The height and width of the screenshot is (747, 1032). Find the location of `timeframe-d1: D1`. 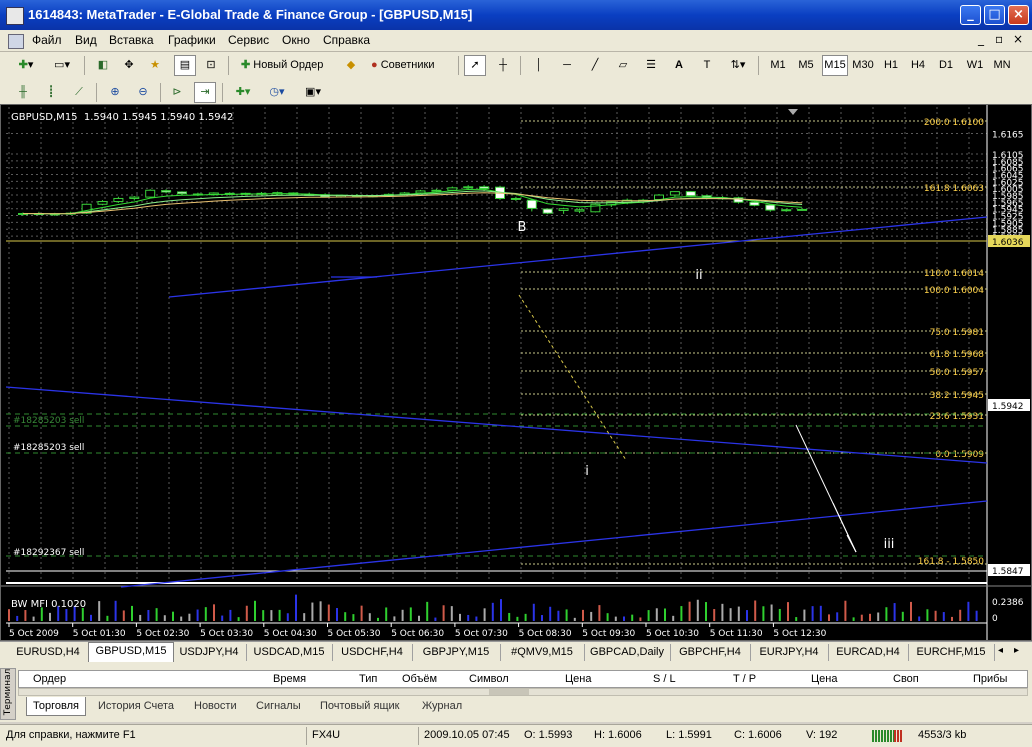

timeframe-d1: D1 is located at coordinates (946, 65).